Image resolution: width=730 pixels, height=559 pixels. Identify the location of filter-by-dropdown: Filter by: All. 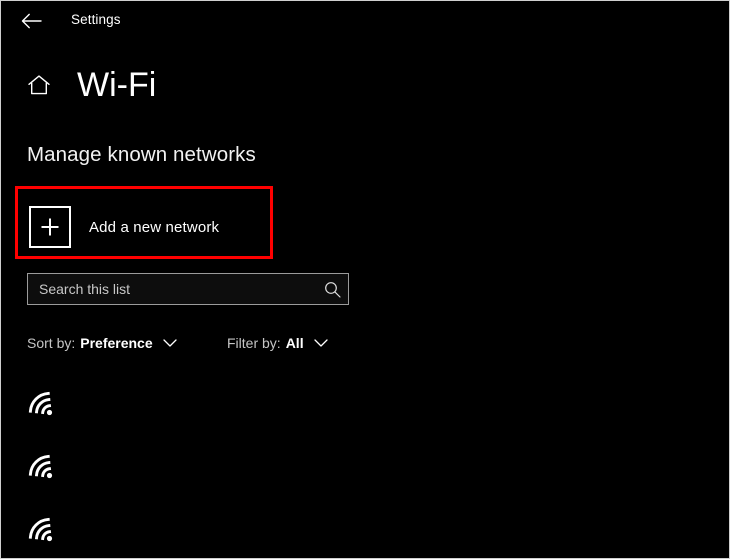
(277, 343).